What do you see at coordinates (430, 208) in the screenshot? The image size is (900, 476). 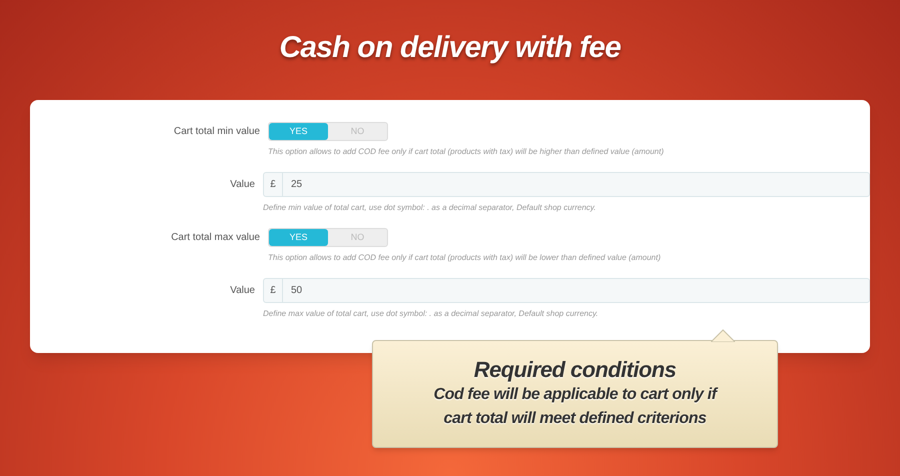 I see `help-text: Define min value of total cart, use dot symbol: . as a decimal separator, Default shop currency.` at bounding box center [430, 208].